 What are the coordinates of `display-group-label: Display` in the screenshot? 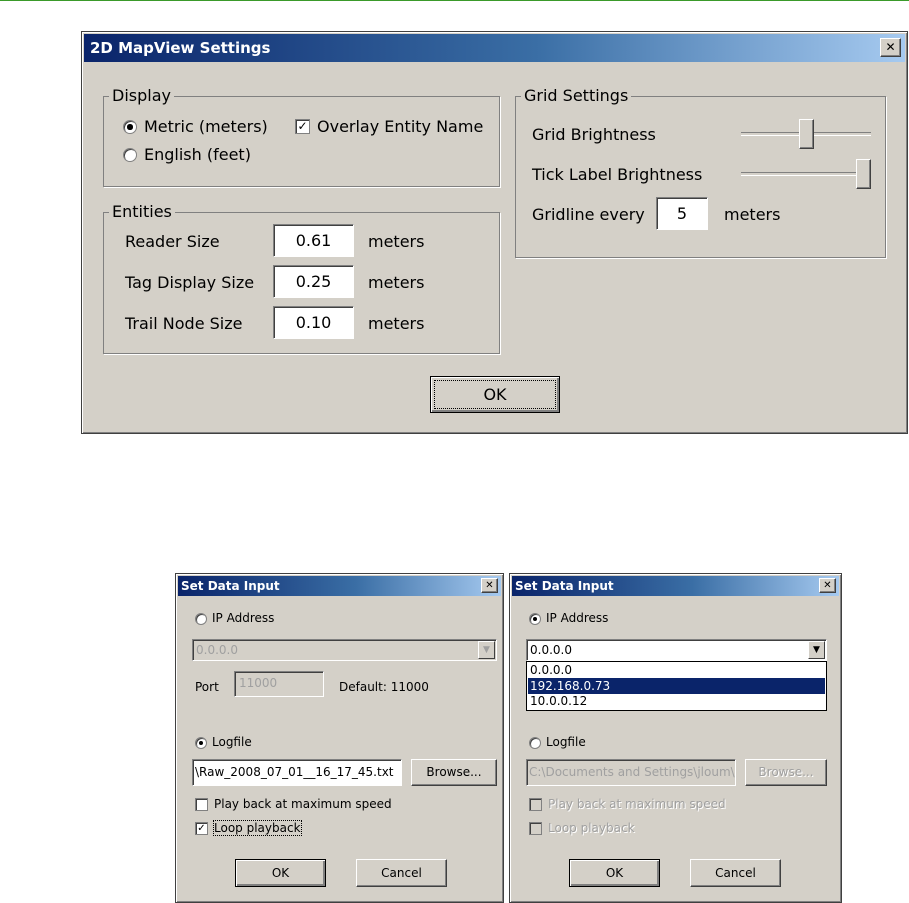 It's located at (141, 95).